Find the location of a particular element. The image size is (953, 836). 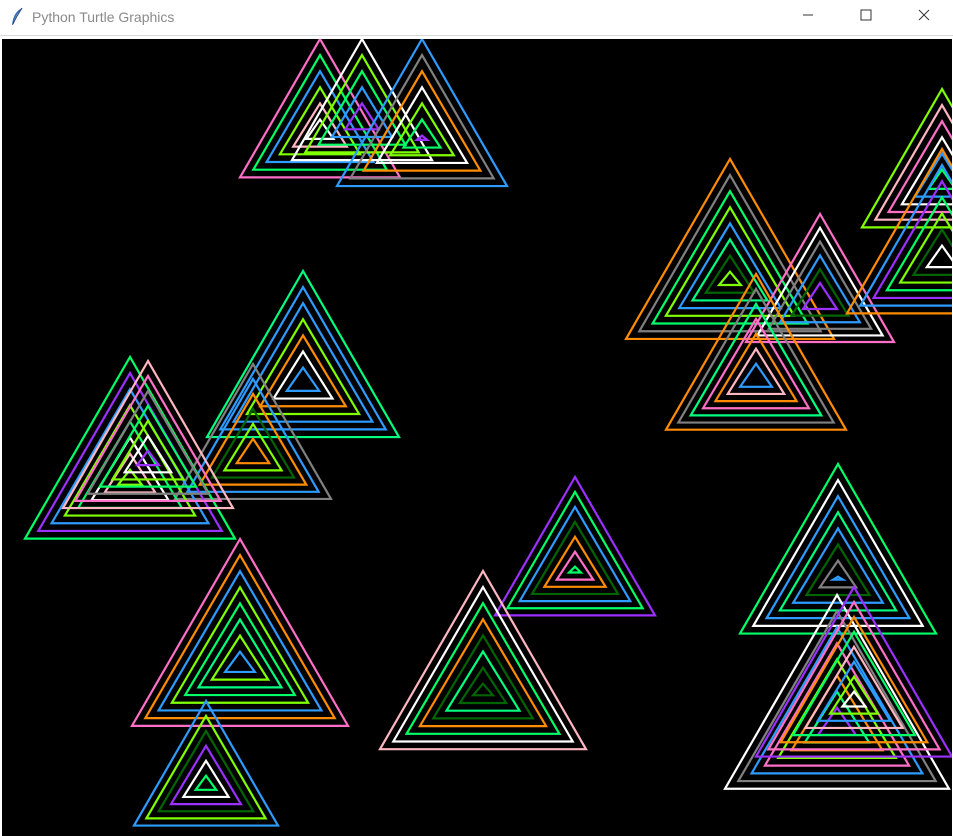

minimize-icon is located at coordinates (808, 15).